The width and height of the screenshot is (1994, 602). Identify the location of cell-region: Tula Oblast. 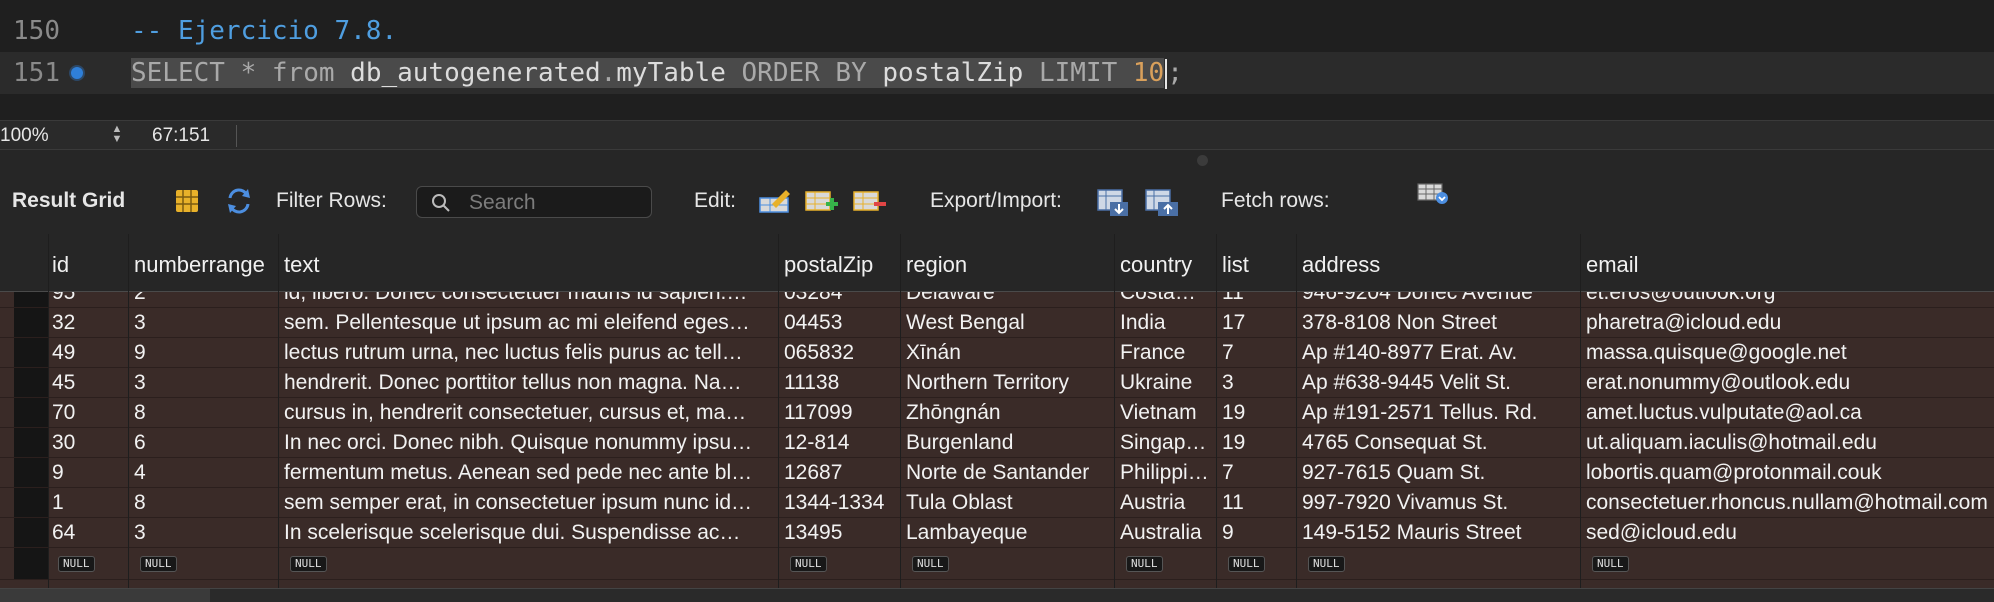
(1008, 503).